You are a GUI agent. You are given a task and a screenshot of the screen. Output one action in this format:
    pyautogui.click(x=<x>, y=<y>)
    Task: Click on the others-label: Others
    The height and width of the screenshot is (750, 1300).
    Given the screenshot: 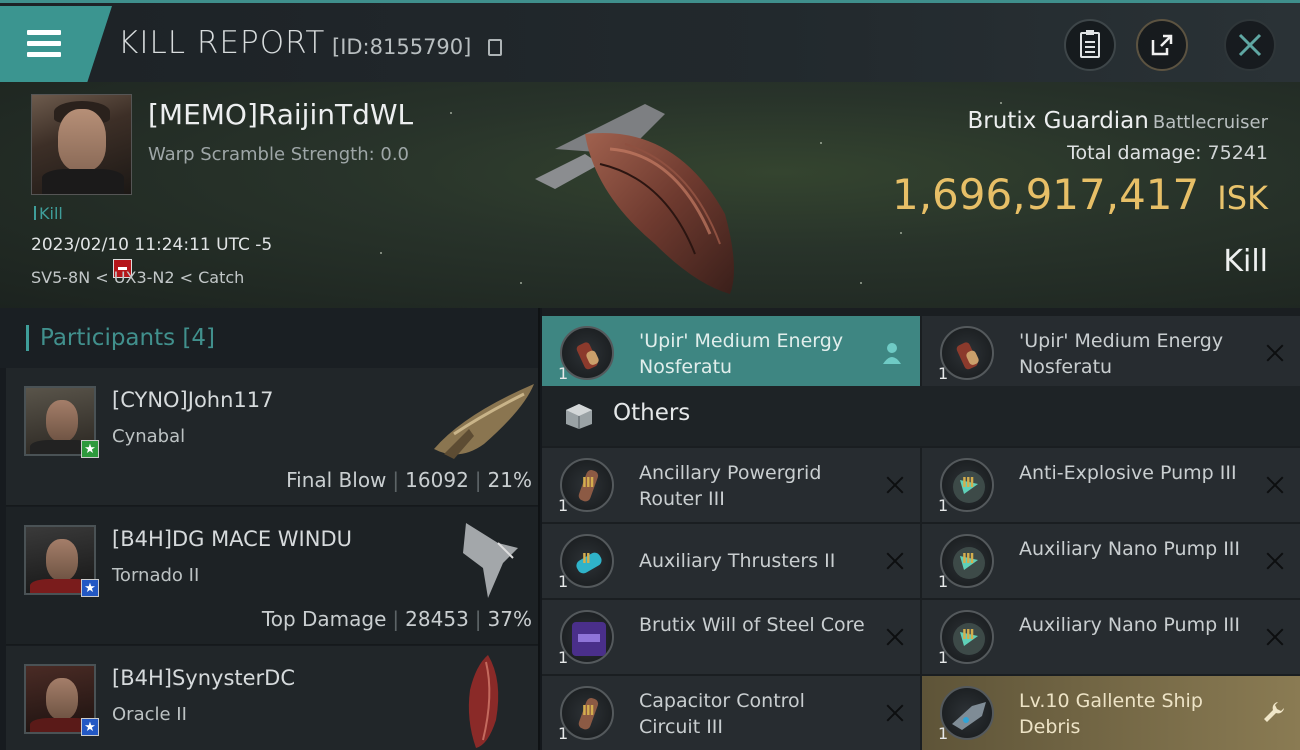 What is the action you would take?
    pyautogui.click(x=652, y=413)
    